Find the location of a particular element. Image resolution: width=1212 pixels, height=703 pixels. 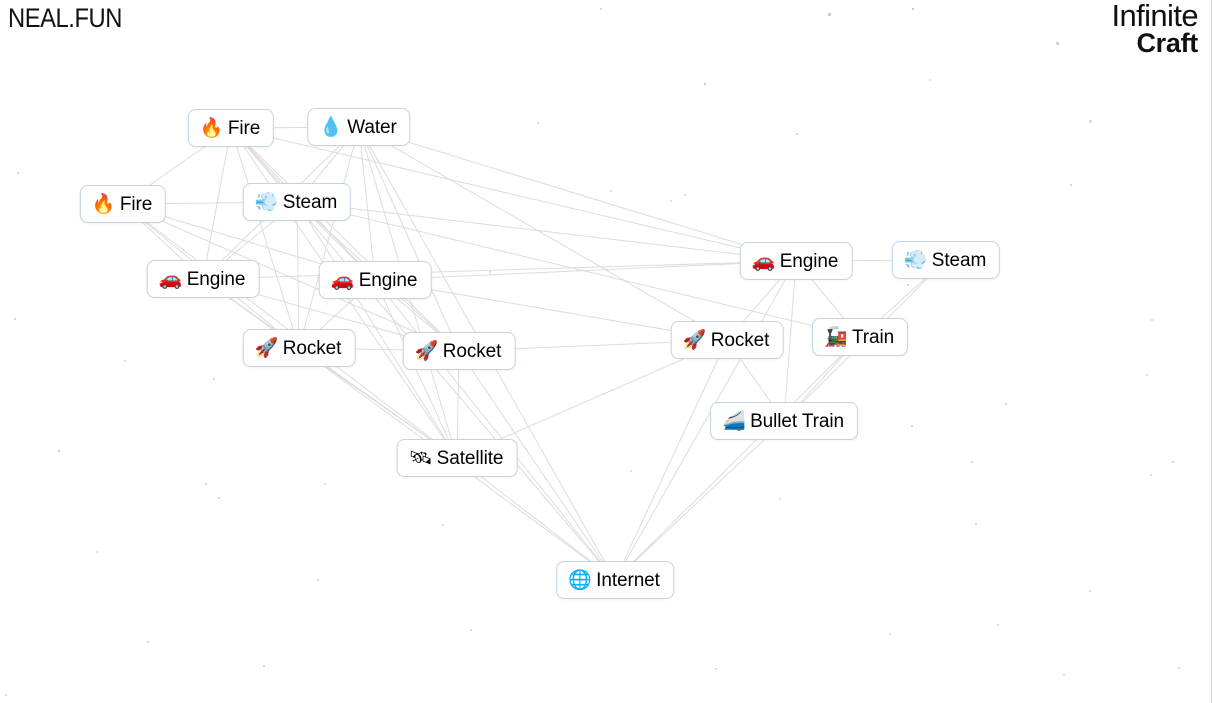

element-node-train-1: 🚂 Train is located at coordinates (860, 337).